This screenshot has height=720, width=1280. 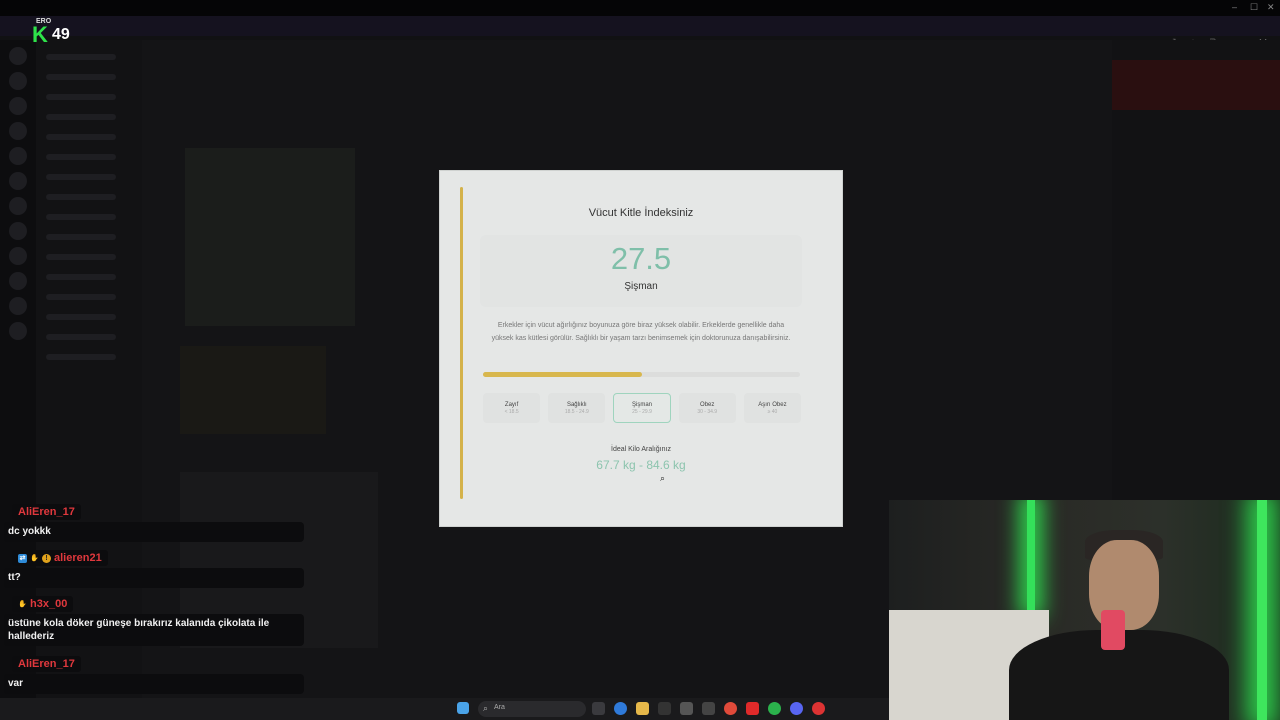 What do you see at coordinates (598, 708) in the screenshot?
I see `task-view-icon` at bounding box center [598, 708].